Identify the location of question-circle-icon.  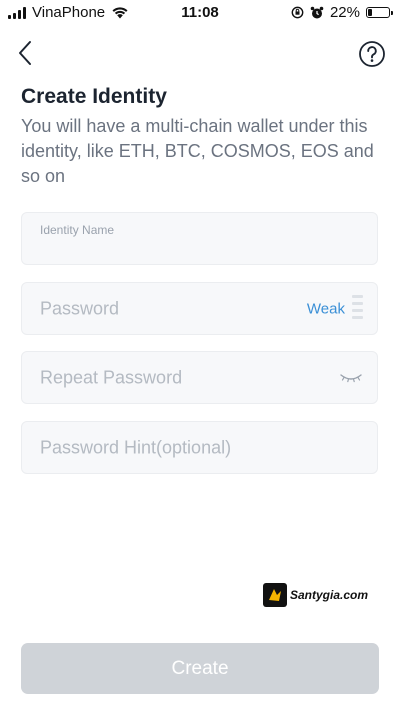
(372, 54).